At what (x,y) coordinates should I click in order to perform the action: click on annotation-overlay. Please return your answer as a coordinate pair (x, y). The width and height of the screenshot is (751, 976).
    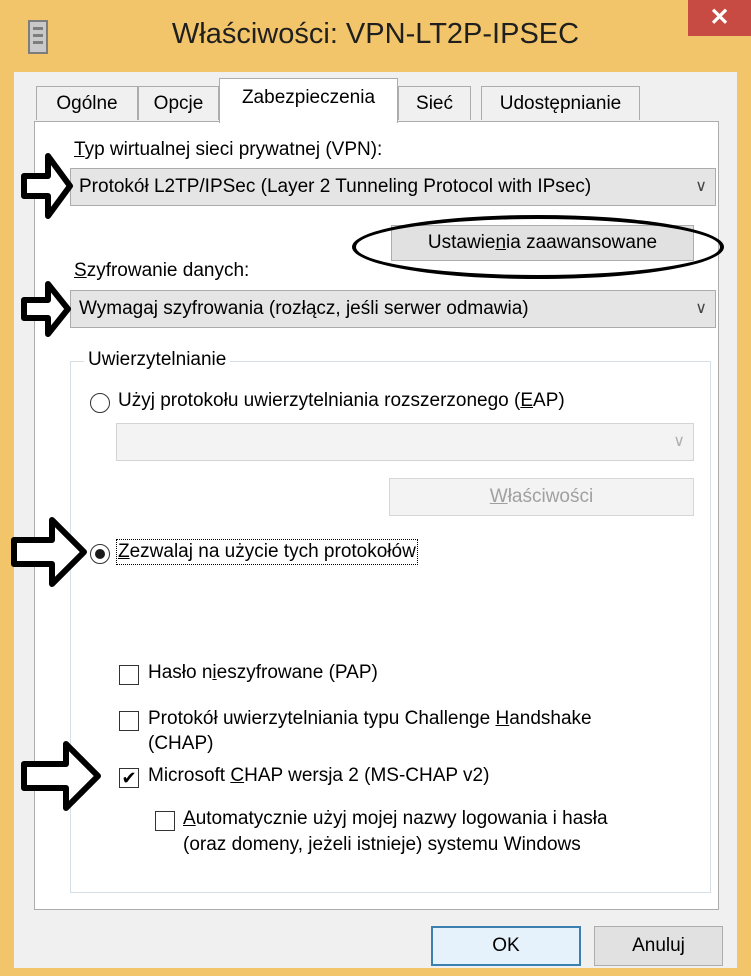
    Looking at the image, I should click on (56, 482).